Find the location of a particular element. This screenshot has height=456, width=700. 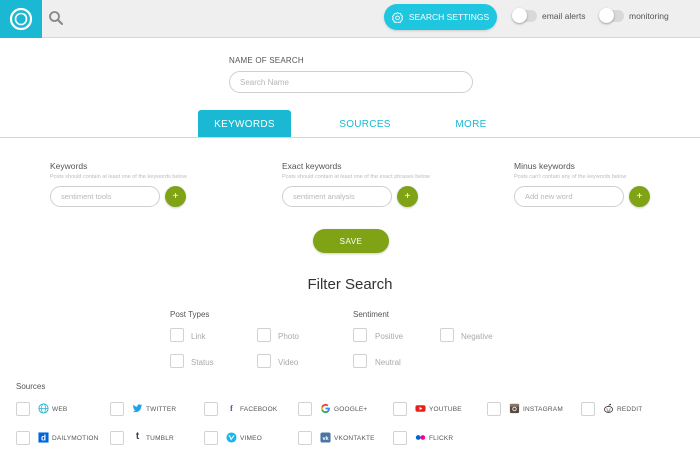

tab-keywords: KEYWORDS is located at coordinates (244, 124).